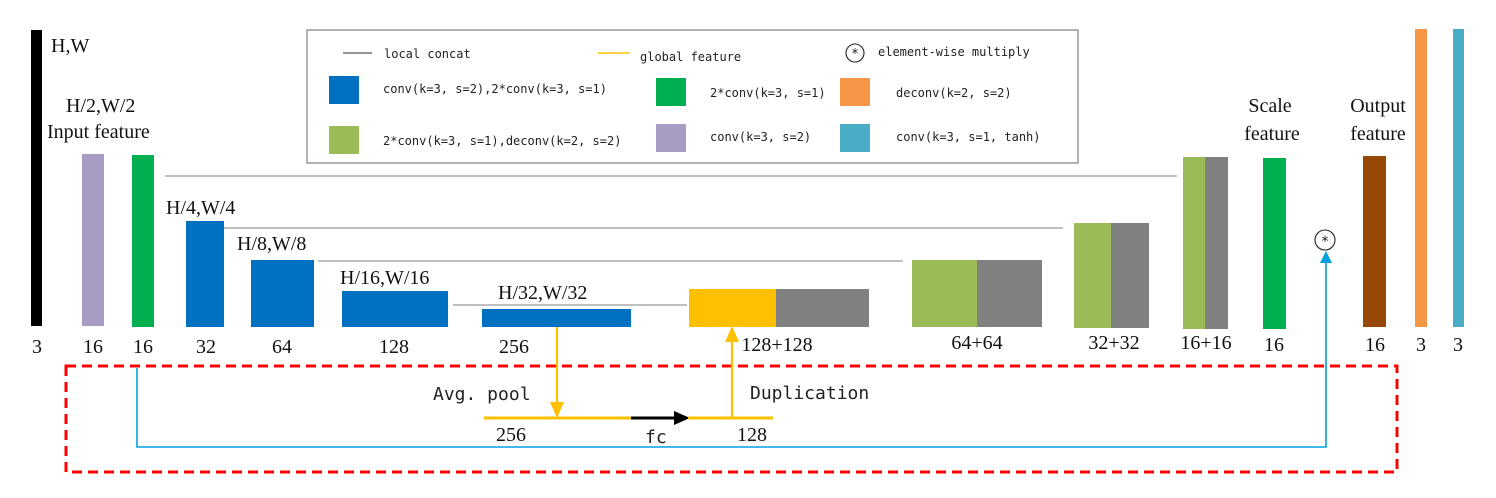 The height and width of the screenshot is (498, 1496). I want to click on output-feature-block, so click(1374, 241).